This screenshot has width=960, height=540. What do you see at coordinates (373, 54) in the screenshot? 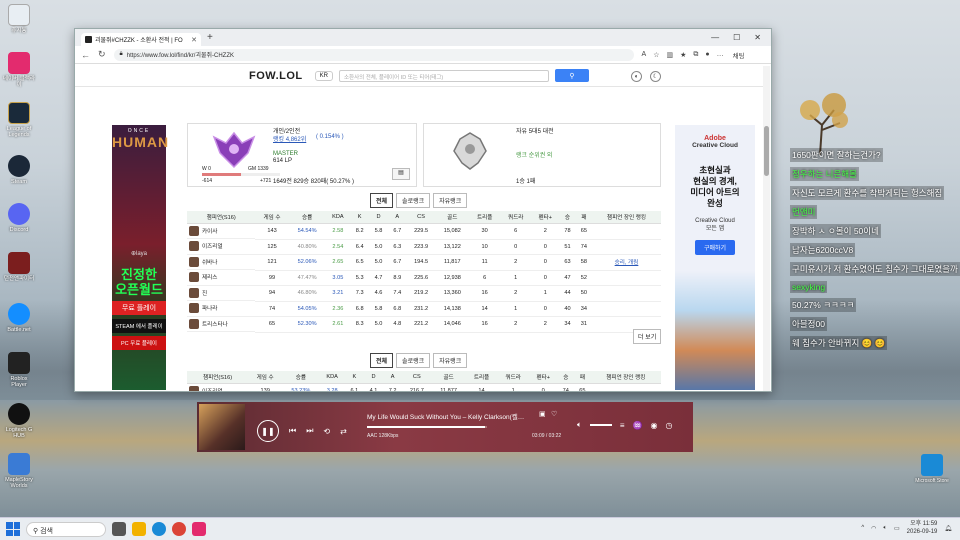
I see `url-field: 🔒︎ https://www.fow.lol/find/kr/괴물쥐-CHZZK` at bounding box center [373, 54].